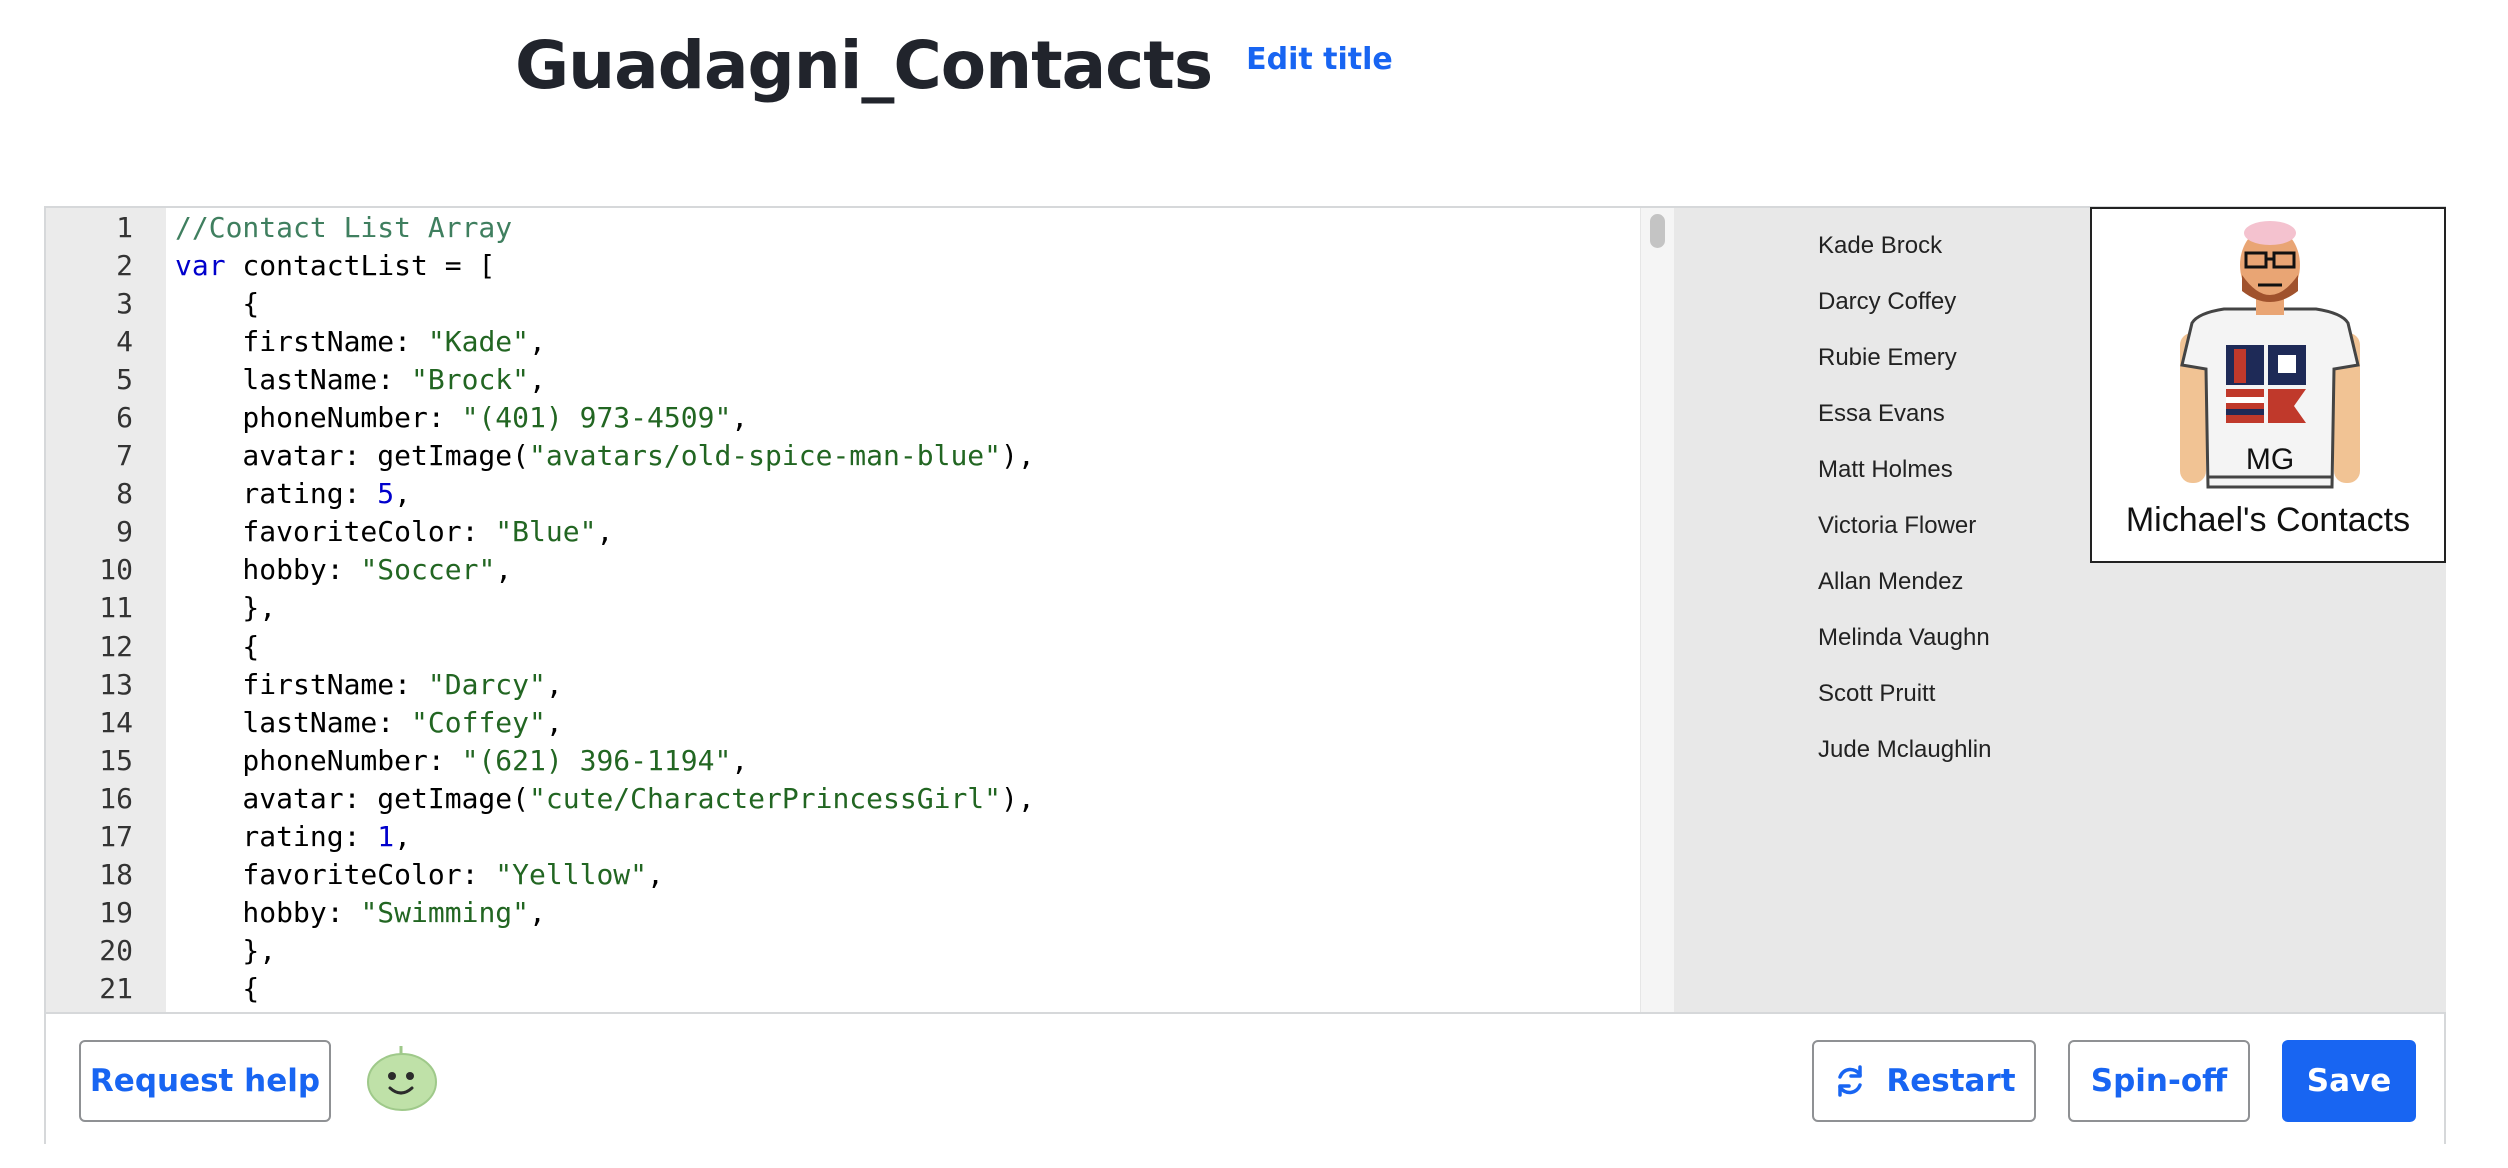 This screenshot has width=2508, height=1168. What do you see at coordinates (276, 494) in the screenshot?
I see `code-token: rating:` at bounding box center [276, 494].